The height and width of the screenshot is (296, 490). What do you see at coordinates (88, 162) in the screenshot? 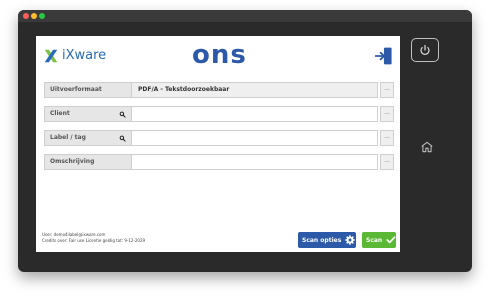
I see `field-label: Omschrijving` at bounding box center [88, 162].